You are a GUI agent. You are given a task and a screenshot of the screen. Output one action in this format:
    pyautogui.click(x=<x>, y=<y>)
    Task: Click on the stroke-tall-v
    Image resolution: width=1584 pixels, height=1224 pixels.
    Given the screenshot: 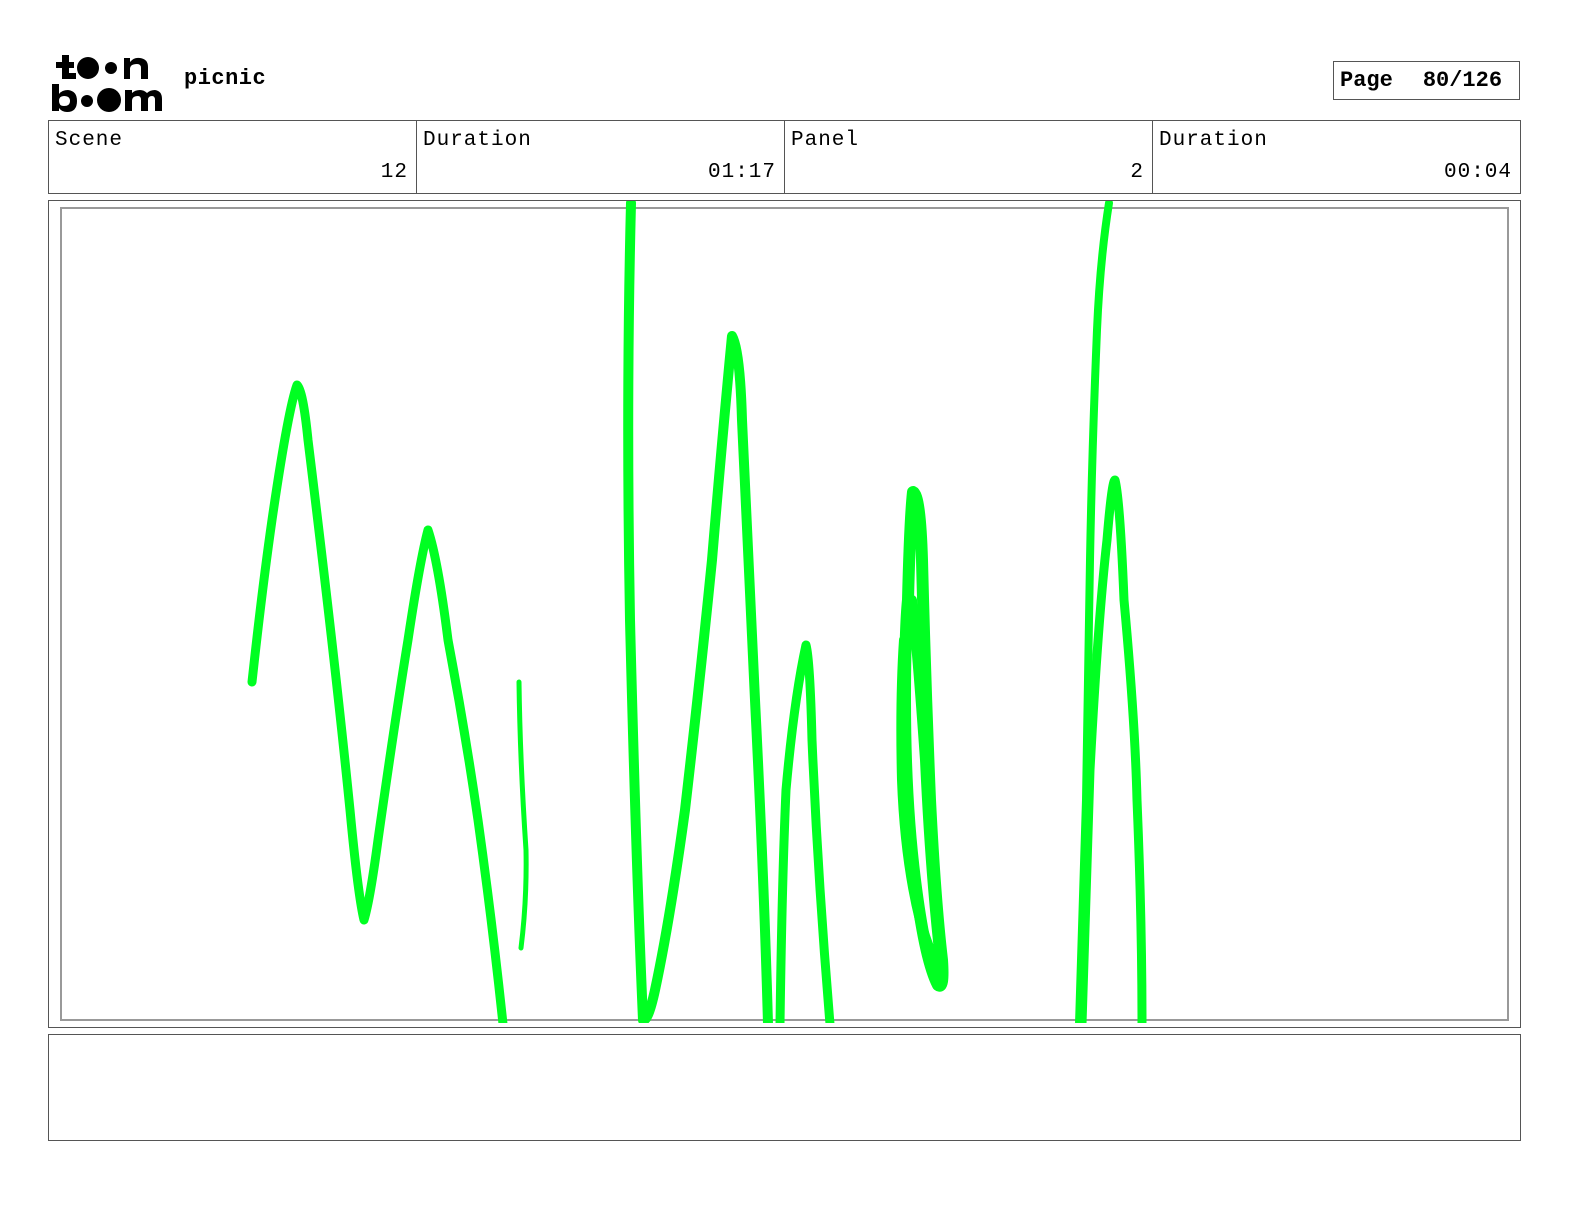 What is the action you would take?
    pyautogui.click(x=698, y=612)
    